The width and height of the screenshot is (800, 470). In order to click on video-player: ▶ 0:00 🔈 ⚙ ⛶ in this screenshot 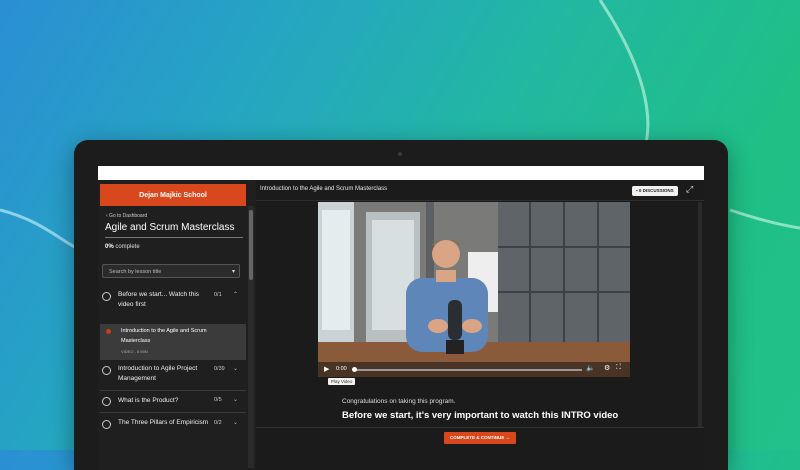, I will do `click(474, 289)`.